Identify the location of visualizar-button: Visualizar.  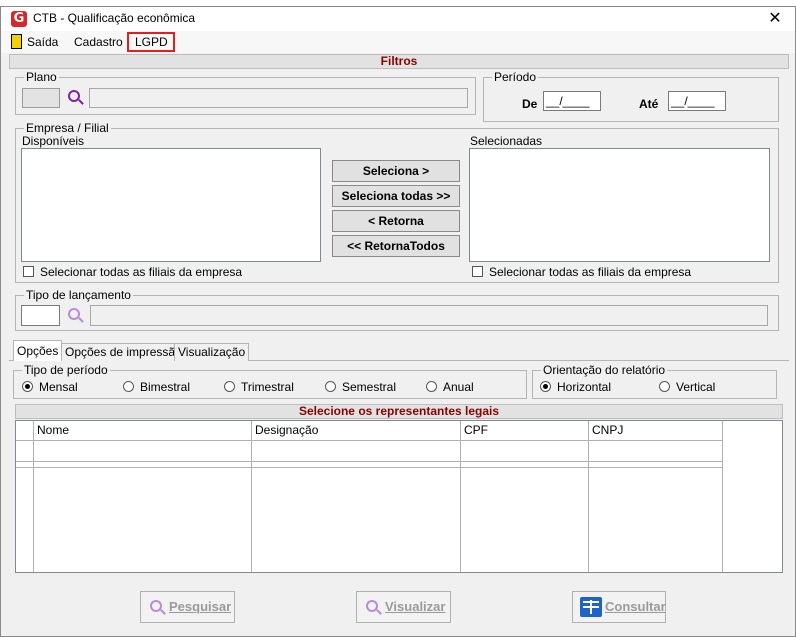
(403, 607).